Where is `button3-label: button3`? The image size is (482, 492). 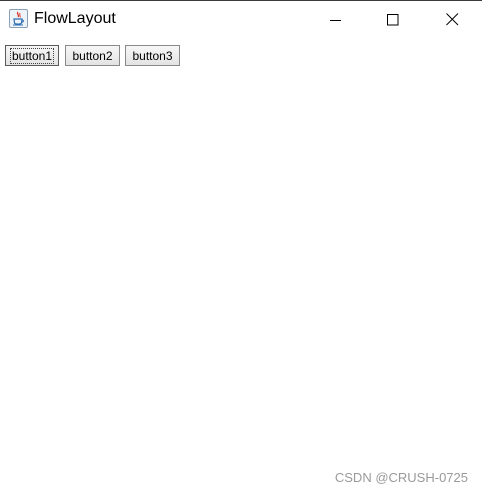
button3-label: button3 is located at coordinates (152, 55).